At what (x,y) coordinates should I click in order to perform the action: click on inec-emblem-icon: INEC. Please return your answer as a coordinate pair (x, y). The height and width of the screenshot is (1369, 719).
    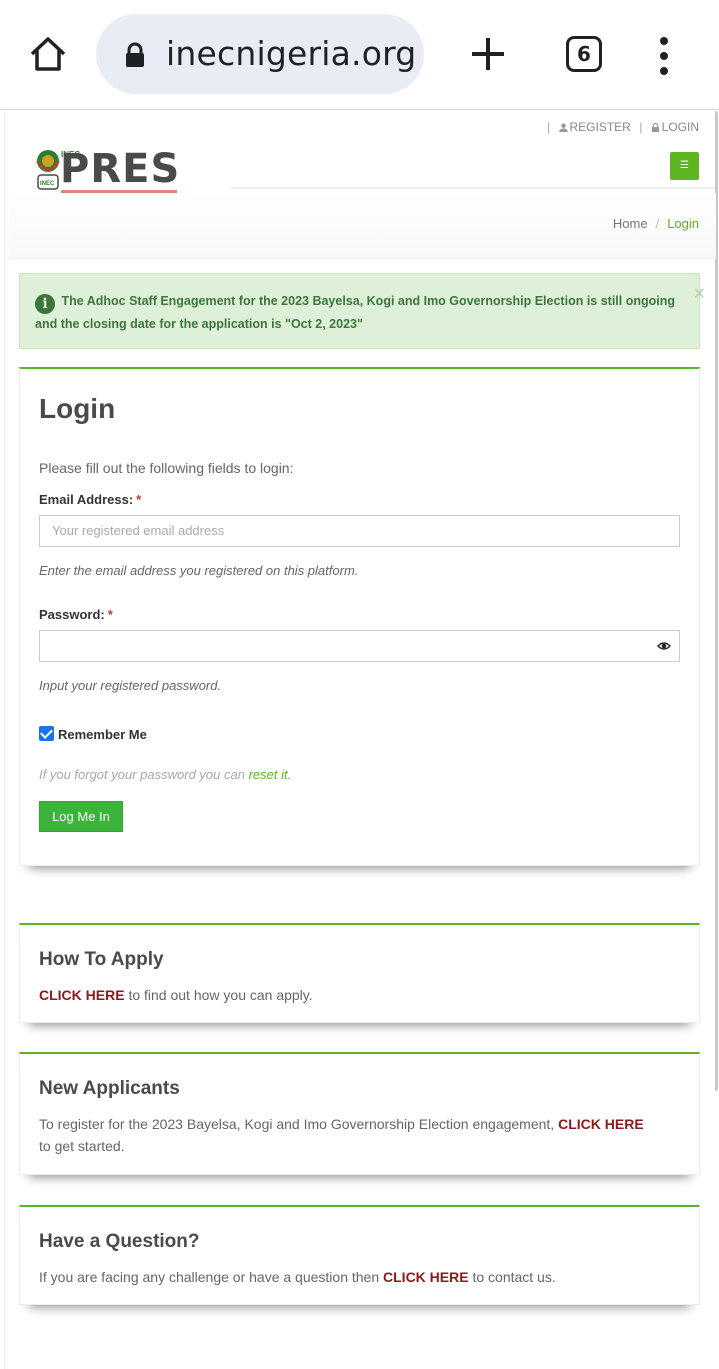
    Looking at the image, I should click on (48, 170).